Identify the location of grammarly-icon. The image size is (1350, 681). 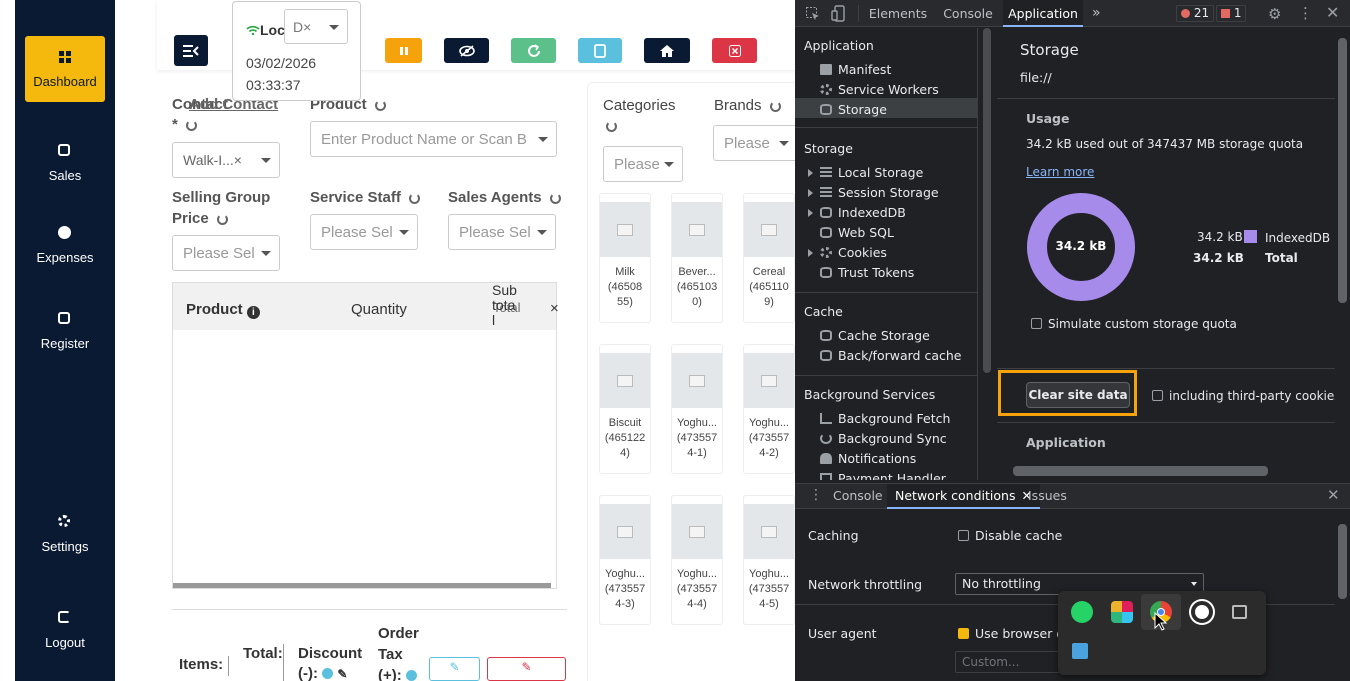
(1202, 612).